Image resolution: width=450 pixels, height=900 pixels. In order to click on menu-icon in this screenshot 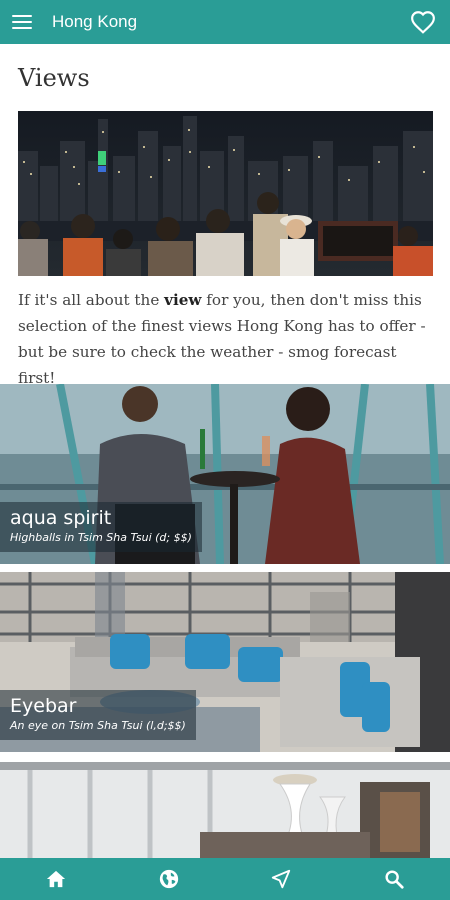, I will do `click(22, 22)`.